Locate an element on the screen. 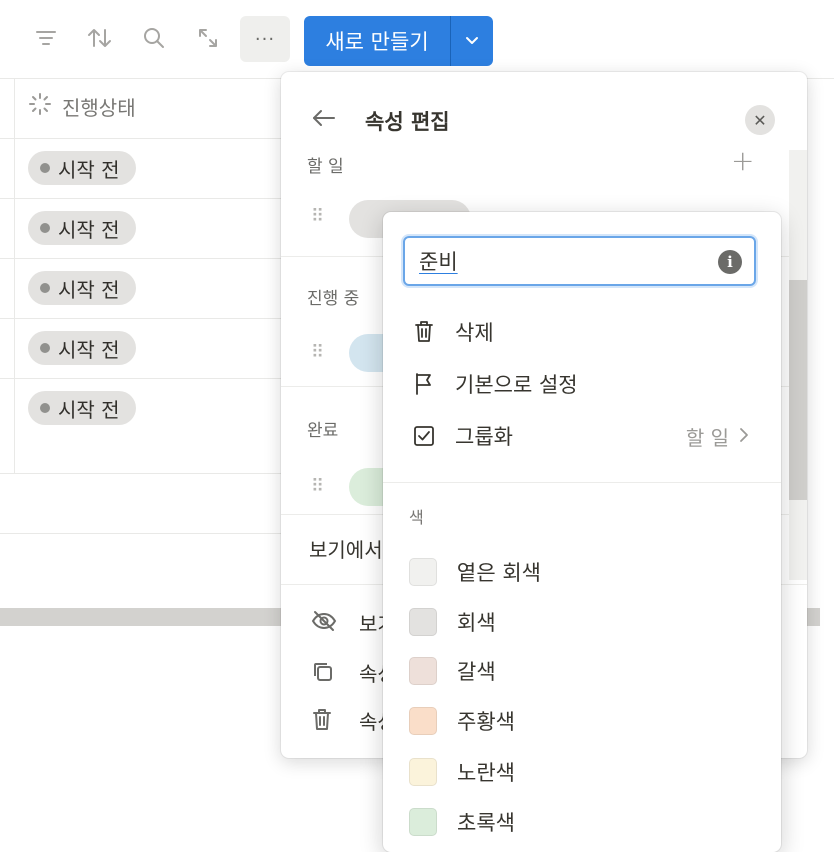 The height and width of the screenshot is (852, 834). filter-icon is located at coordinates (46, 38).